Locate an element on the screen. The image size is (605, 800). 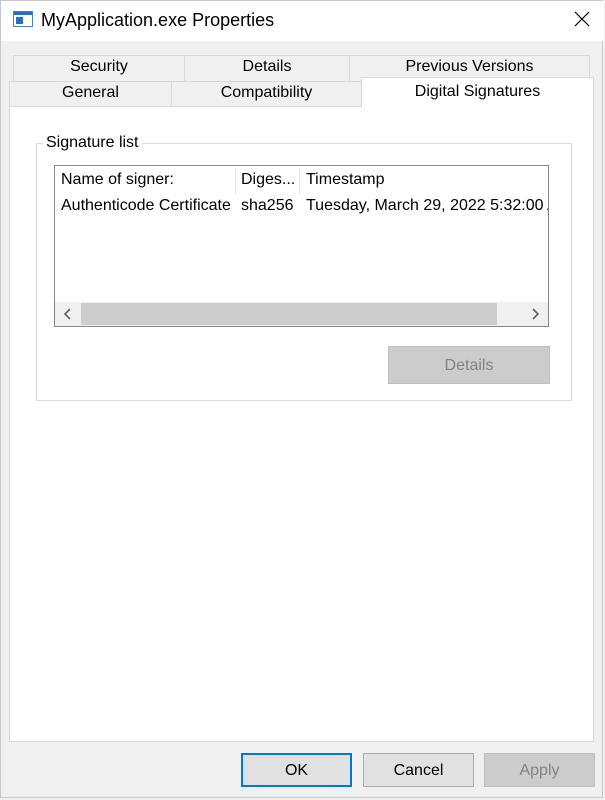
details-button: Details is located at coordinates (469, 365).